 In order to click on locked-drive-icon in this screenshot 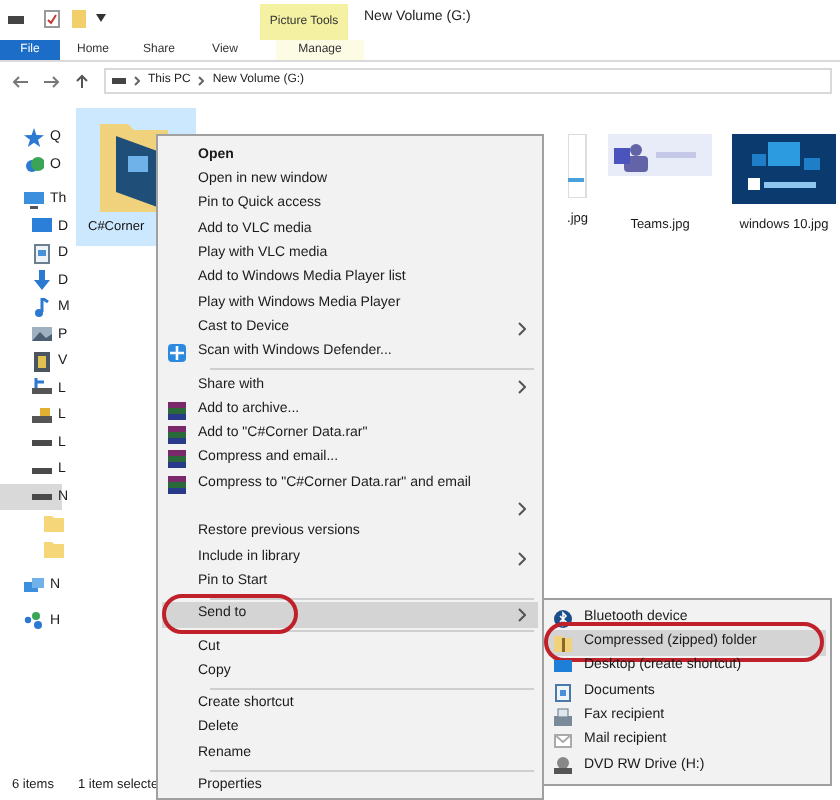, I will do `click(42, 415)`.